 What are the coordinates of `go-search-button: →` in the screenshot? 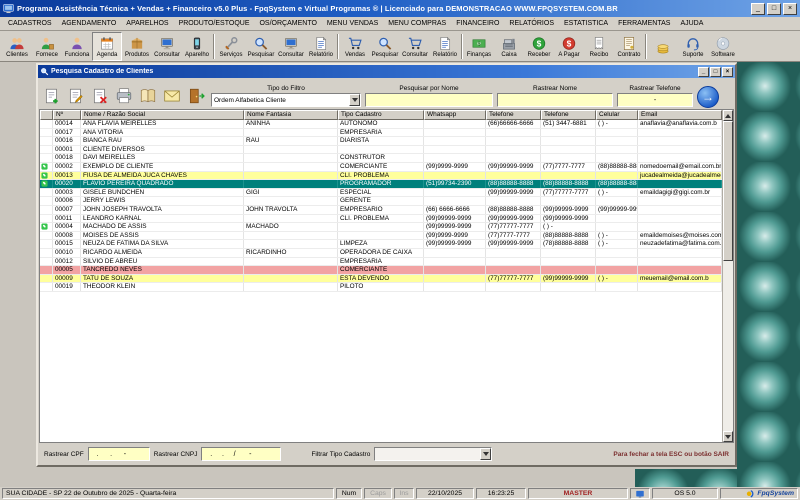 It's located at (708, 97).